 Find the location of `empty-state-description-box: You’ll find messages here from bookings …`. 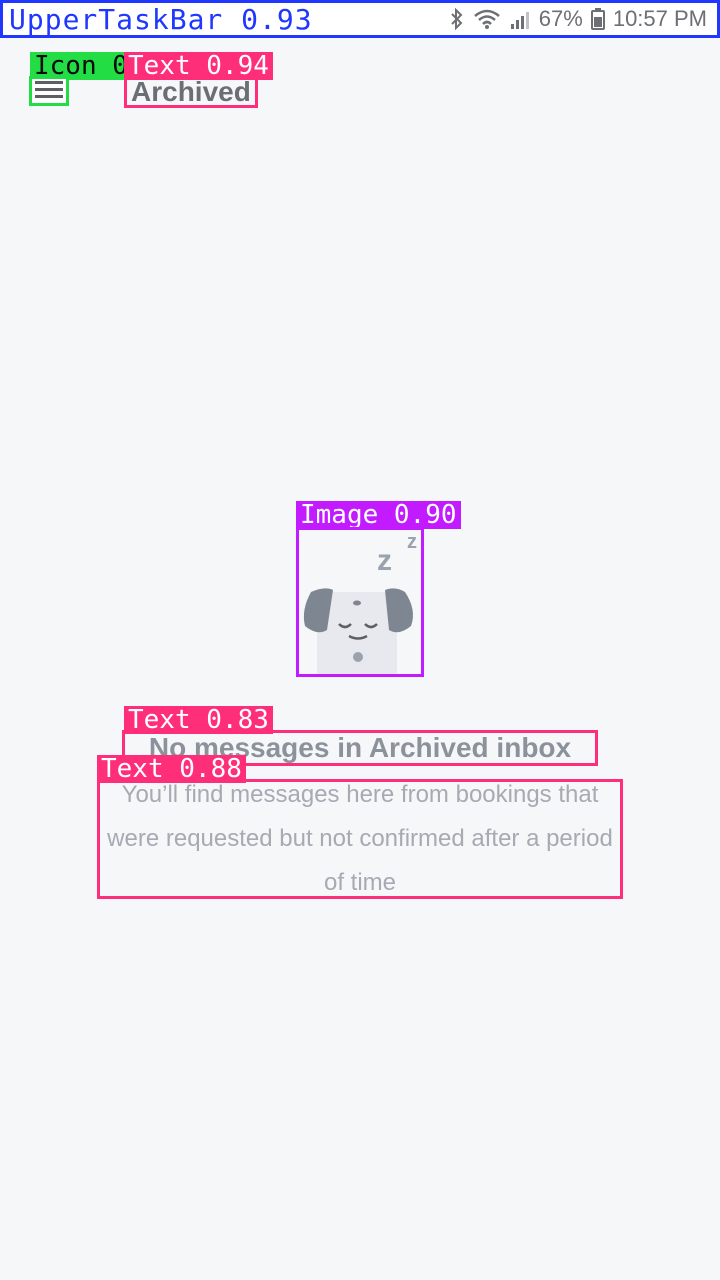

empty-state-description-box: You’ll find messages here from bookings … is located at coordinates (360, 839).